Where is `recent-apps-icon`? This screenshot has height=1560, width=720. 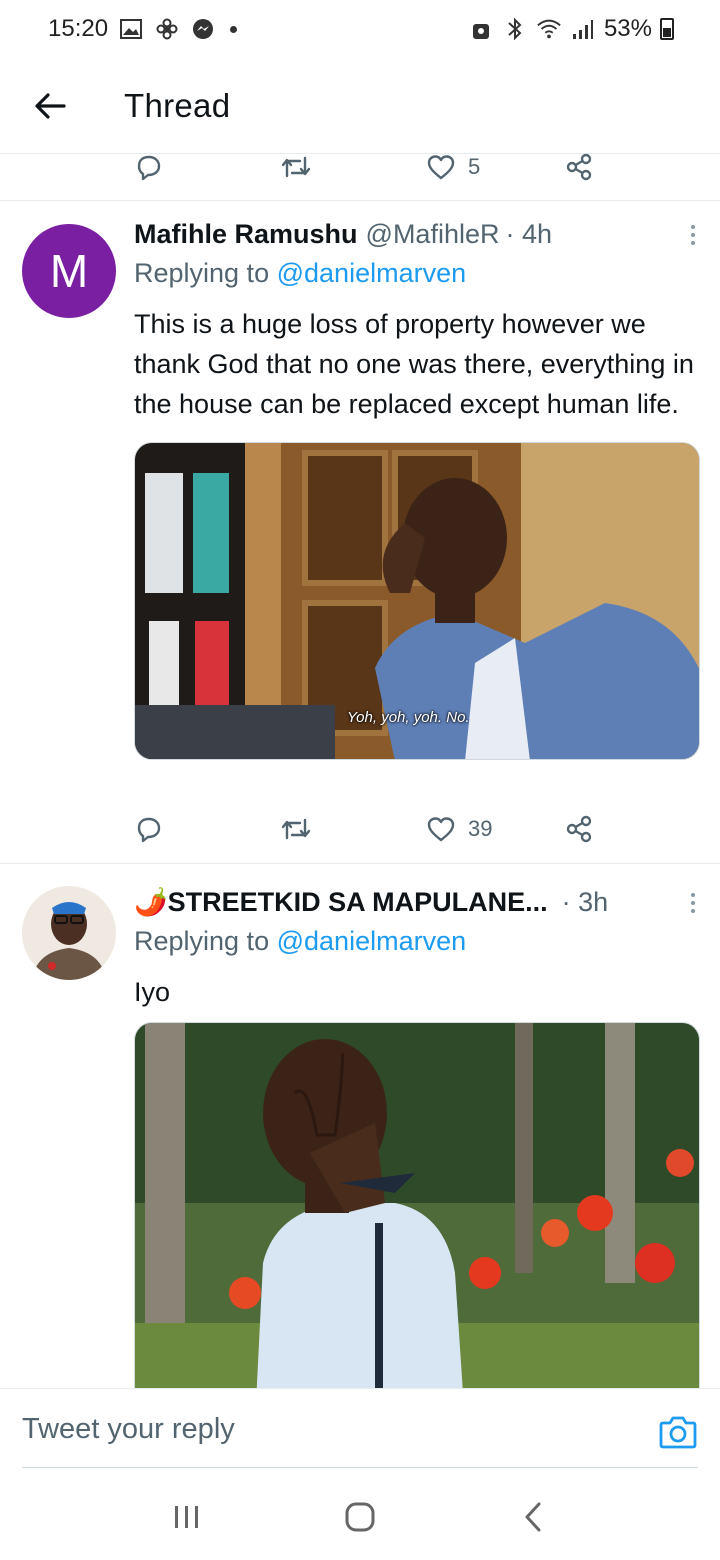
recent-apps-icon is located at coordinates (186, 1517).